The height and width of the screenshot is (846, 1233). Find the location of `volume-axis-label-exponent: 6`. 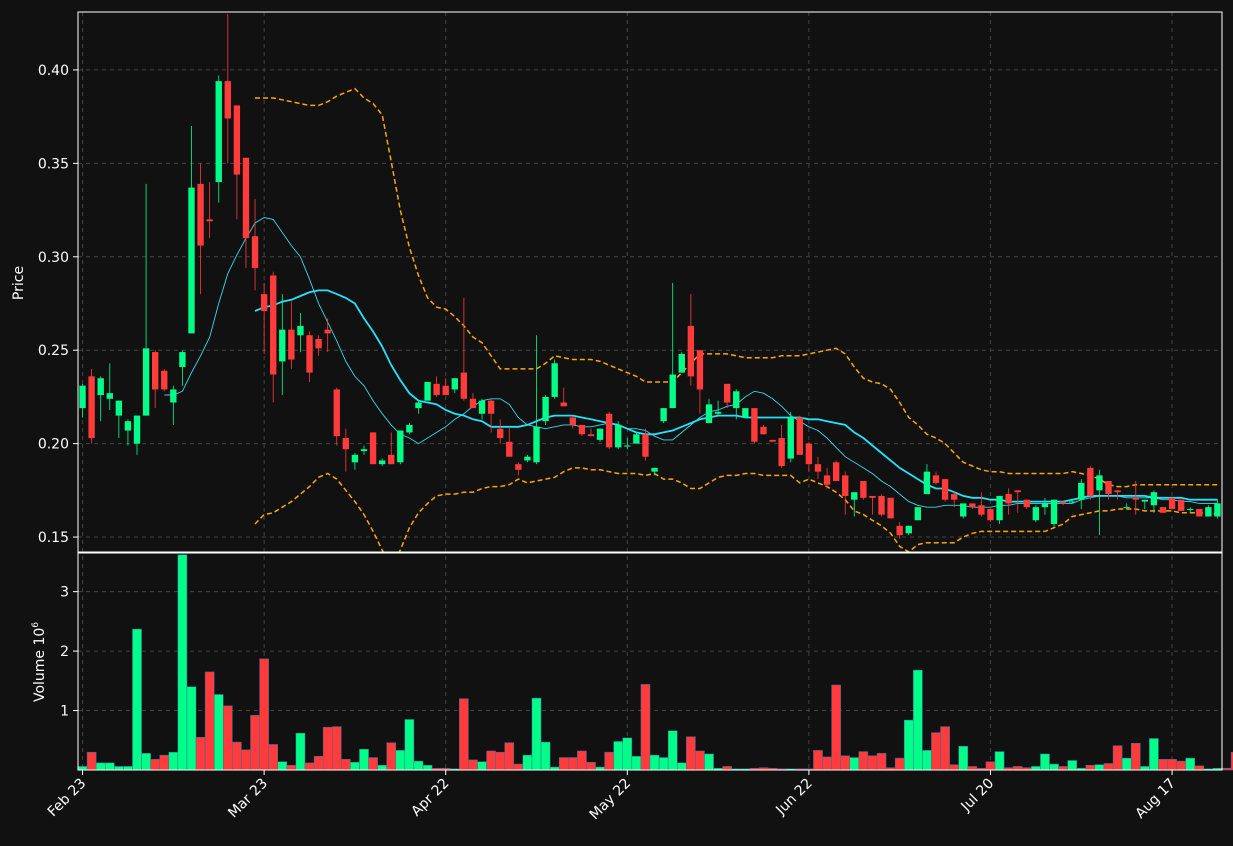

volume-axis-label-exponent: 6 is located at coordinates (36, 625).